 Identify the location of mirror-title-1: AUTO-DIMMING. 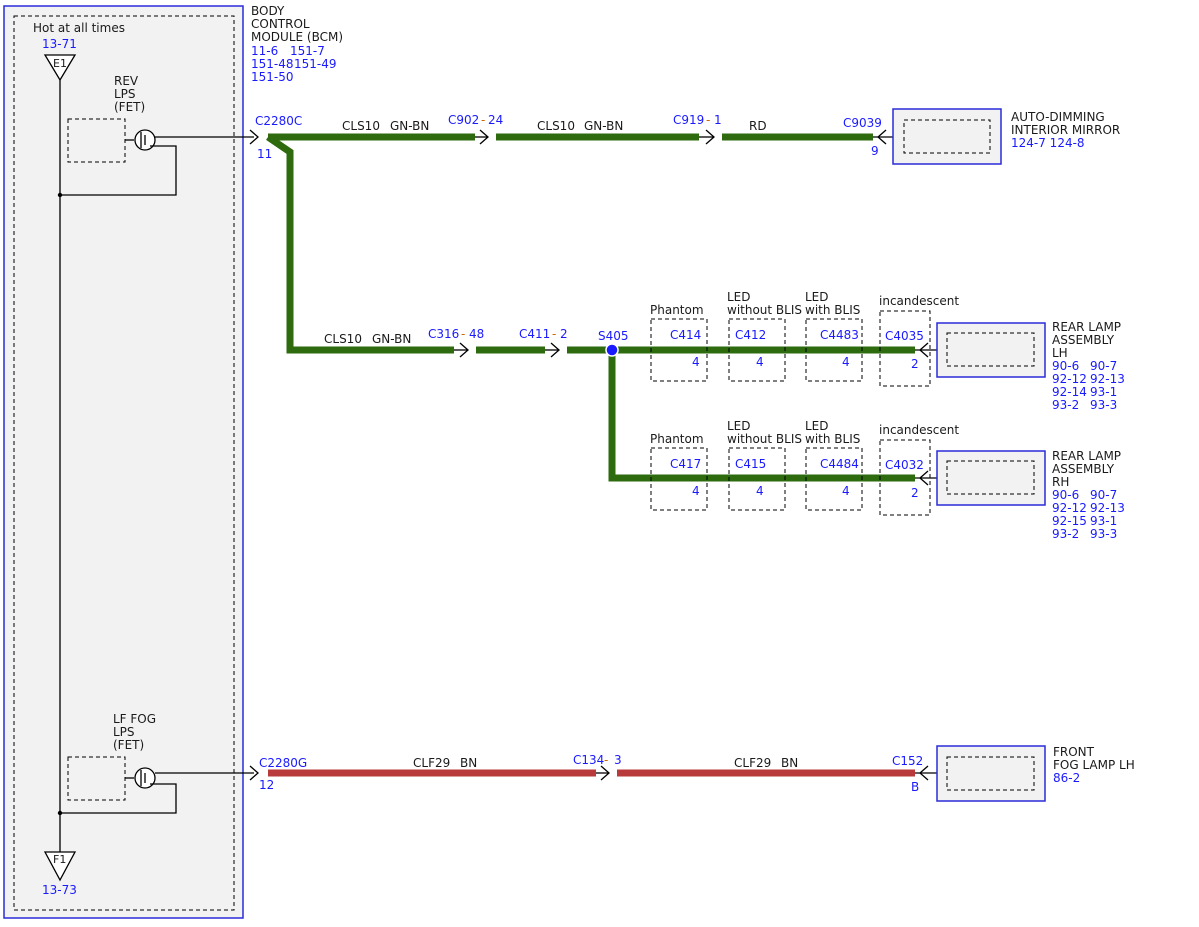
(1058, 117).